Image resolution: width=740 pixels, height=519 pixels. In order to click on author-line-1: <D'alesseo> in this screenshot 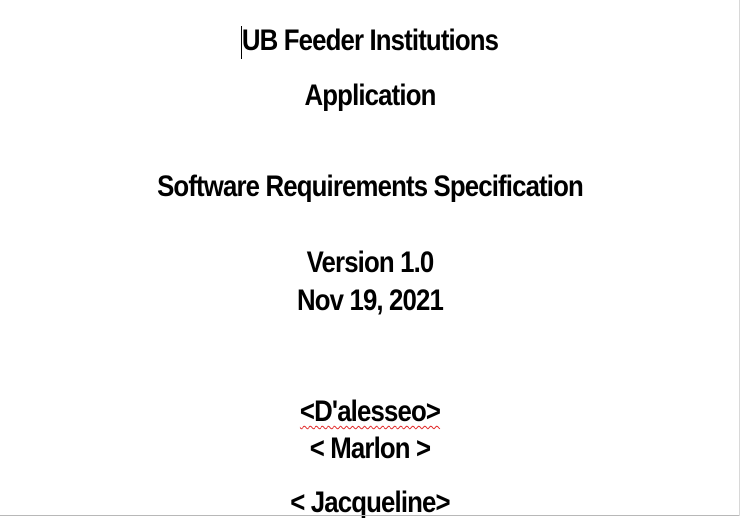, I will do `click(370, 412)`.